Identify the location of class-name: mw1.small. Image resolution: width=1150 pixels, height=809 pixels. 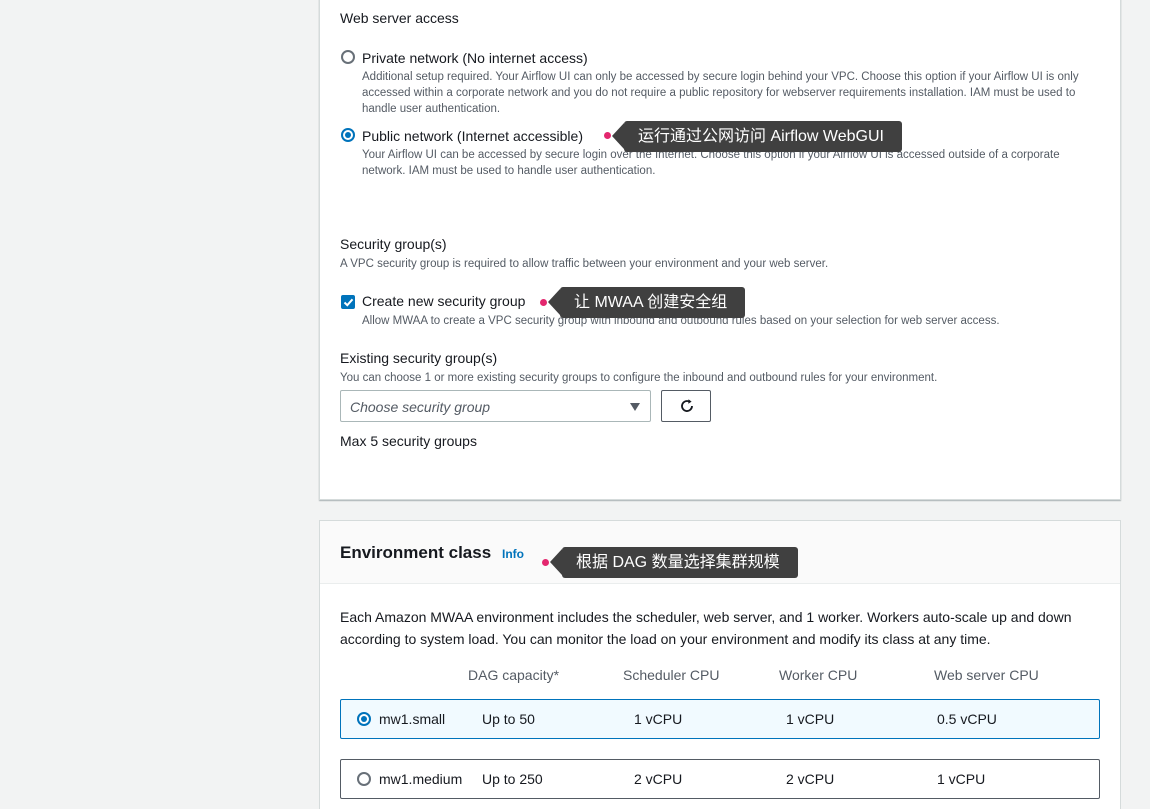
(412, 719).